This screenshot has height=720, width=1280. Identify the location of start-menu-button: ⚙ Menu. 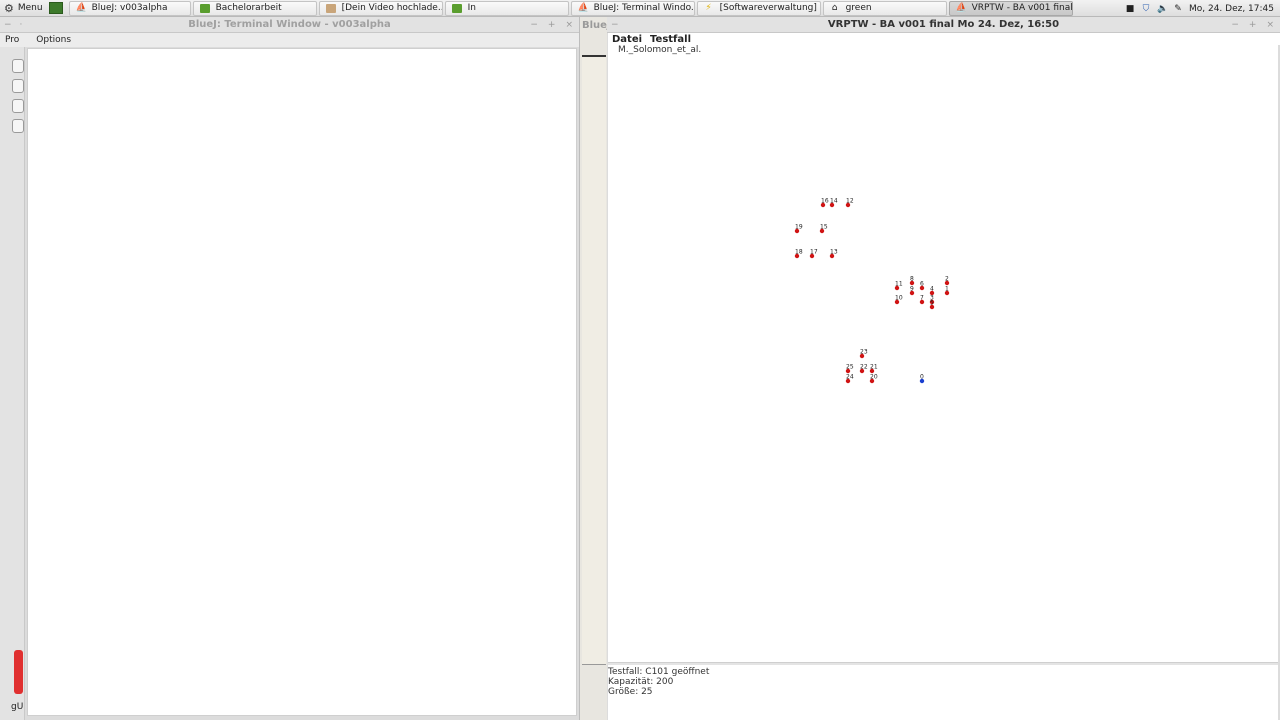
(24, 8).